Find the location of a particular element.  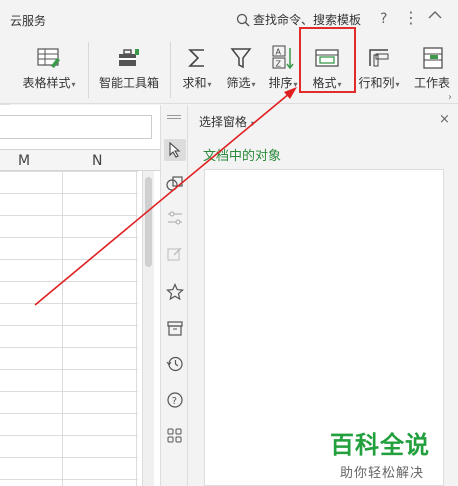

edit-box-icon is located at coordinates (175, 254).